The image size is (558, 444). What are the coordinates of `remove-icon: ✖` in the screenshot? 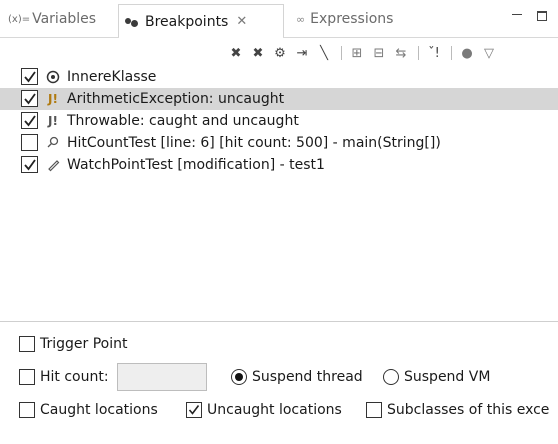 It's located at (236, 53).